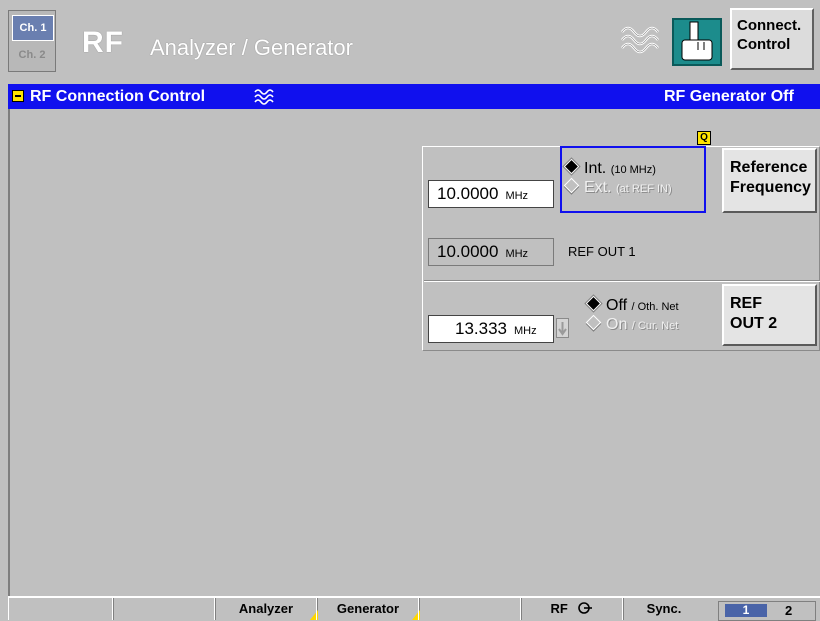 The height and width of the screenshot is (621, 820). I want to click on ref-out-2-field: 13.333 MHz, so click(491, 329).